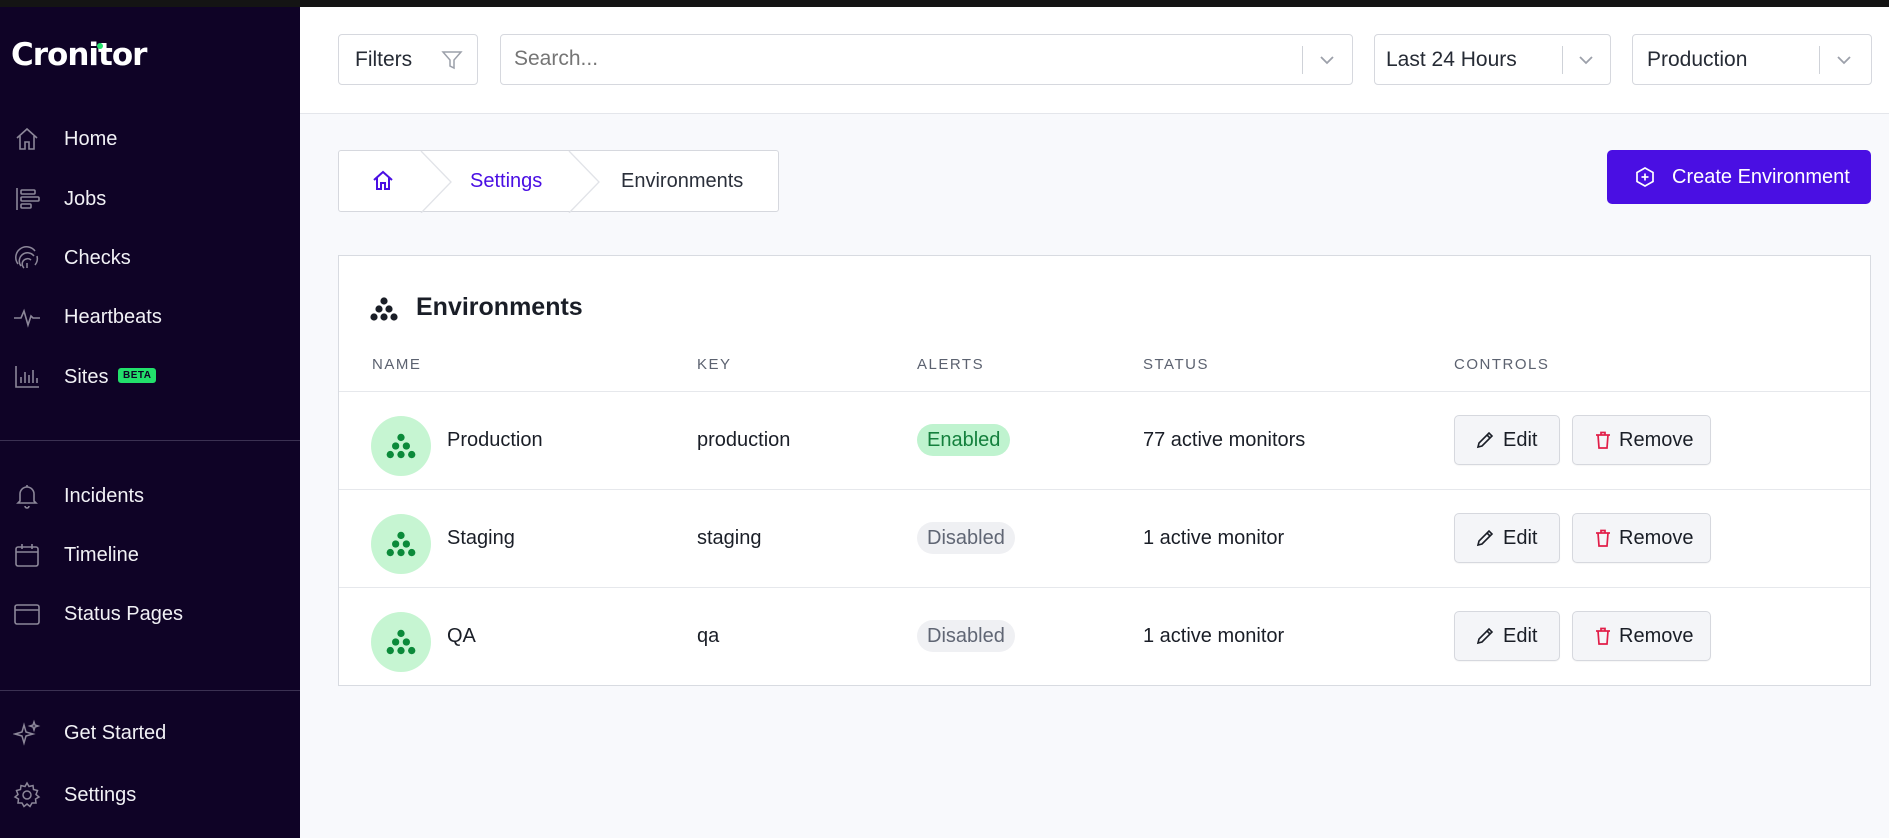 The image size is (1889, 838). What do you see at coordinates (27, 317) in the screenshot?
I see `pulse-icon` at bounding box center [27, 317].